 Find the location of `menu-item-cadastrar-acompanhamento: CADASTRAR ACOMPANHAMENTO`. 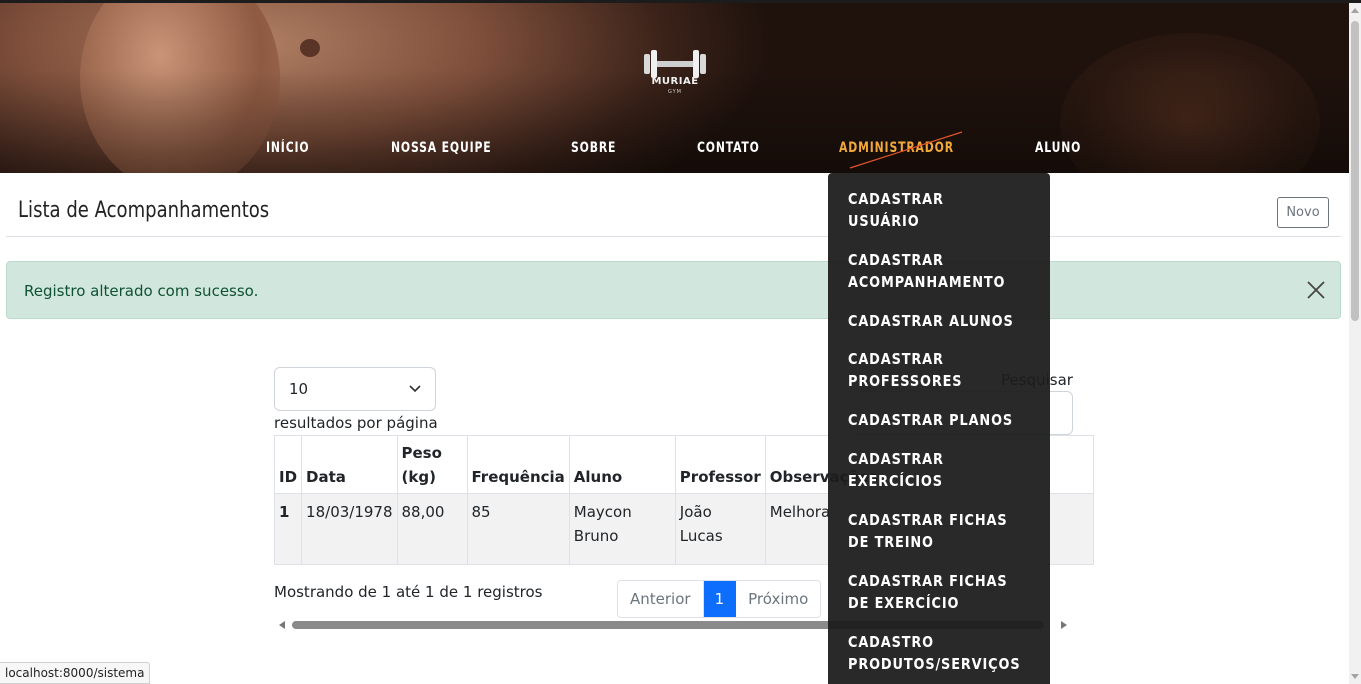

menu-item-cadastrar-acompanhamento: CADASTRAR ACOMPANHAMENTO is located at coordinates (934, 271).